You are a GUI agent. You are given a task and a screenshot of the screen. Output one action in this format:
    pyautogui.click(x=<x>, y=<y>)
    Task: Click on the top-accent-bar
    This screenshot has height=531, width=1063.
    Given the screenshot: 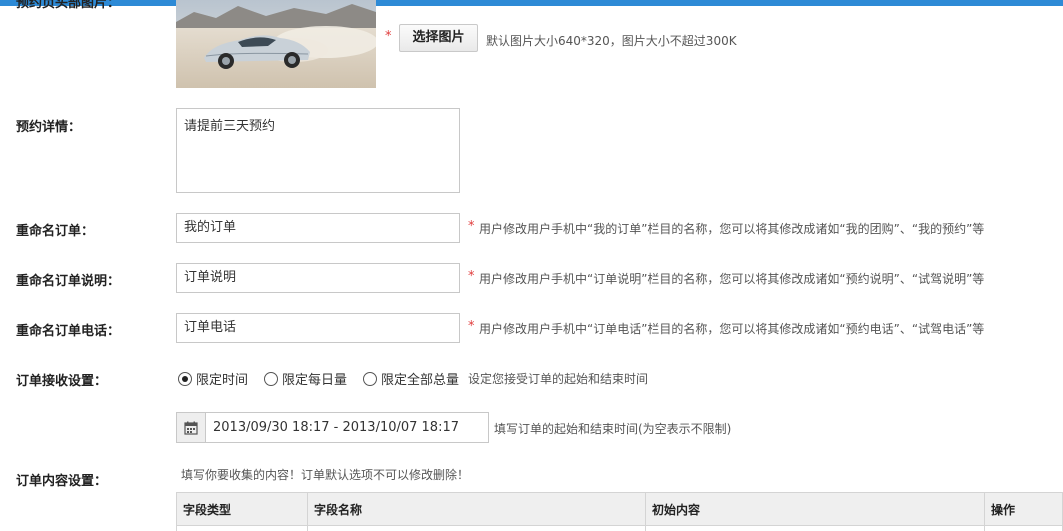 What is the action you would take?
    pyautogui.click(x=531, y=3)
    